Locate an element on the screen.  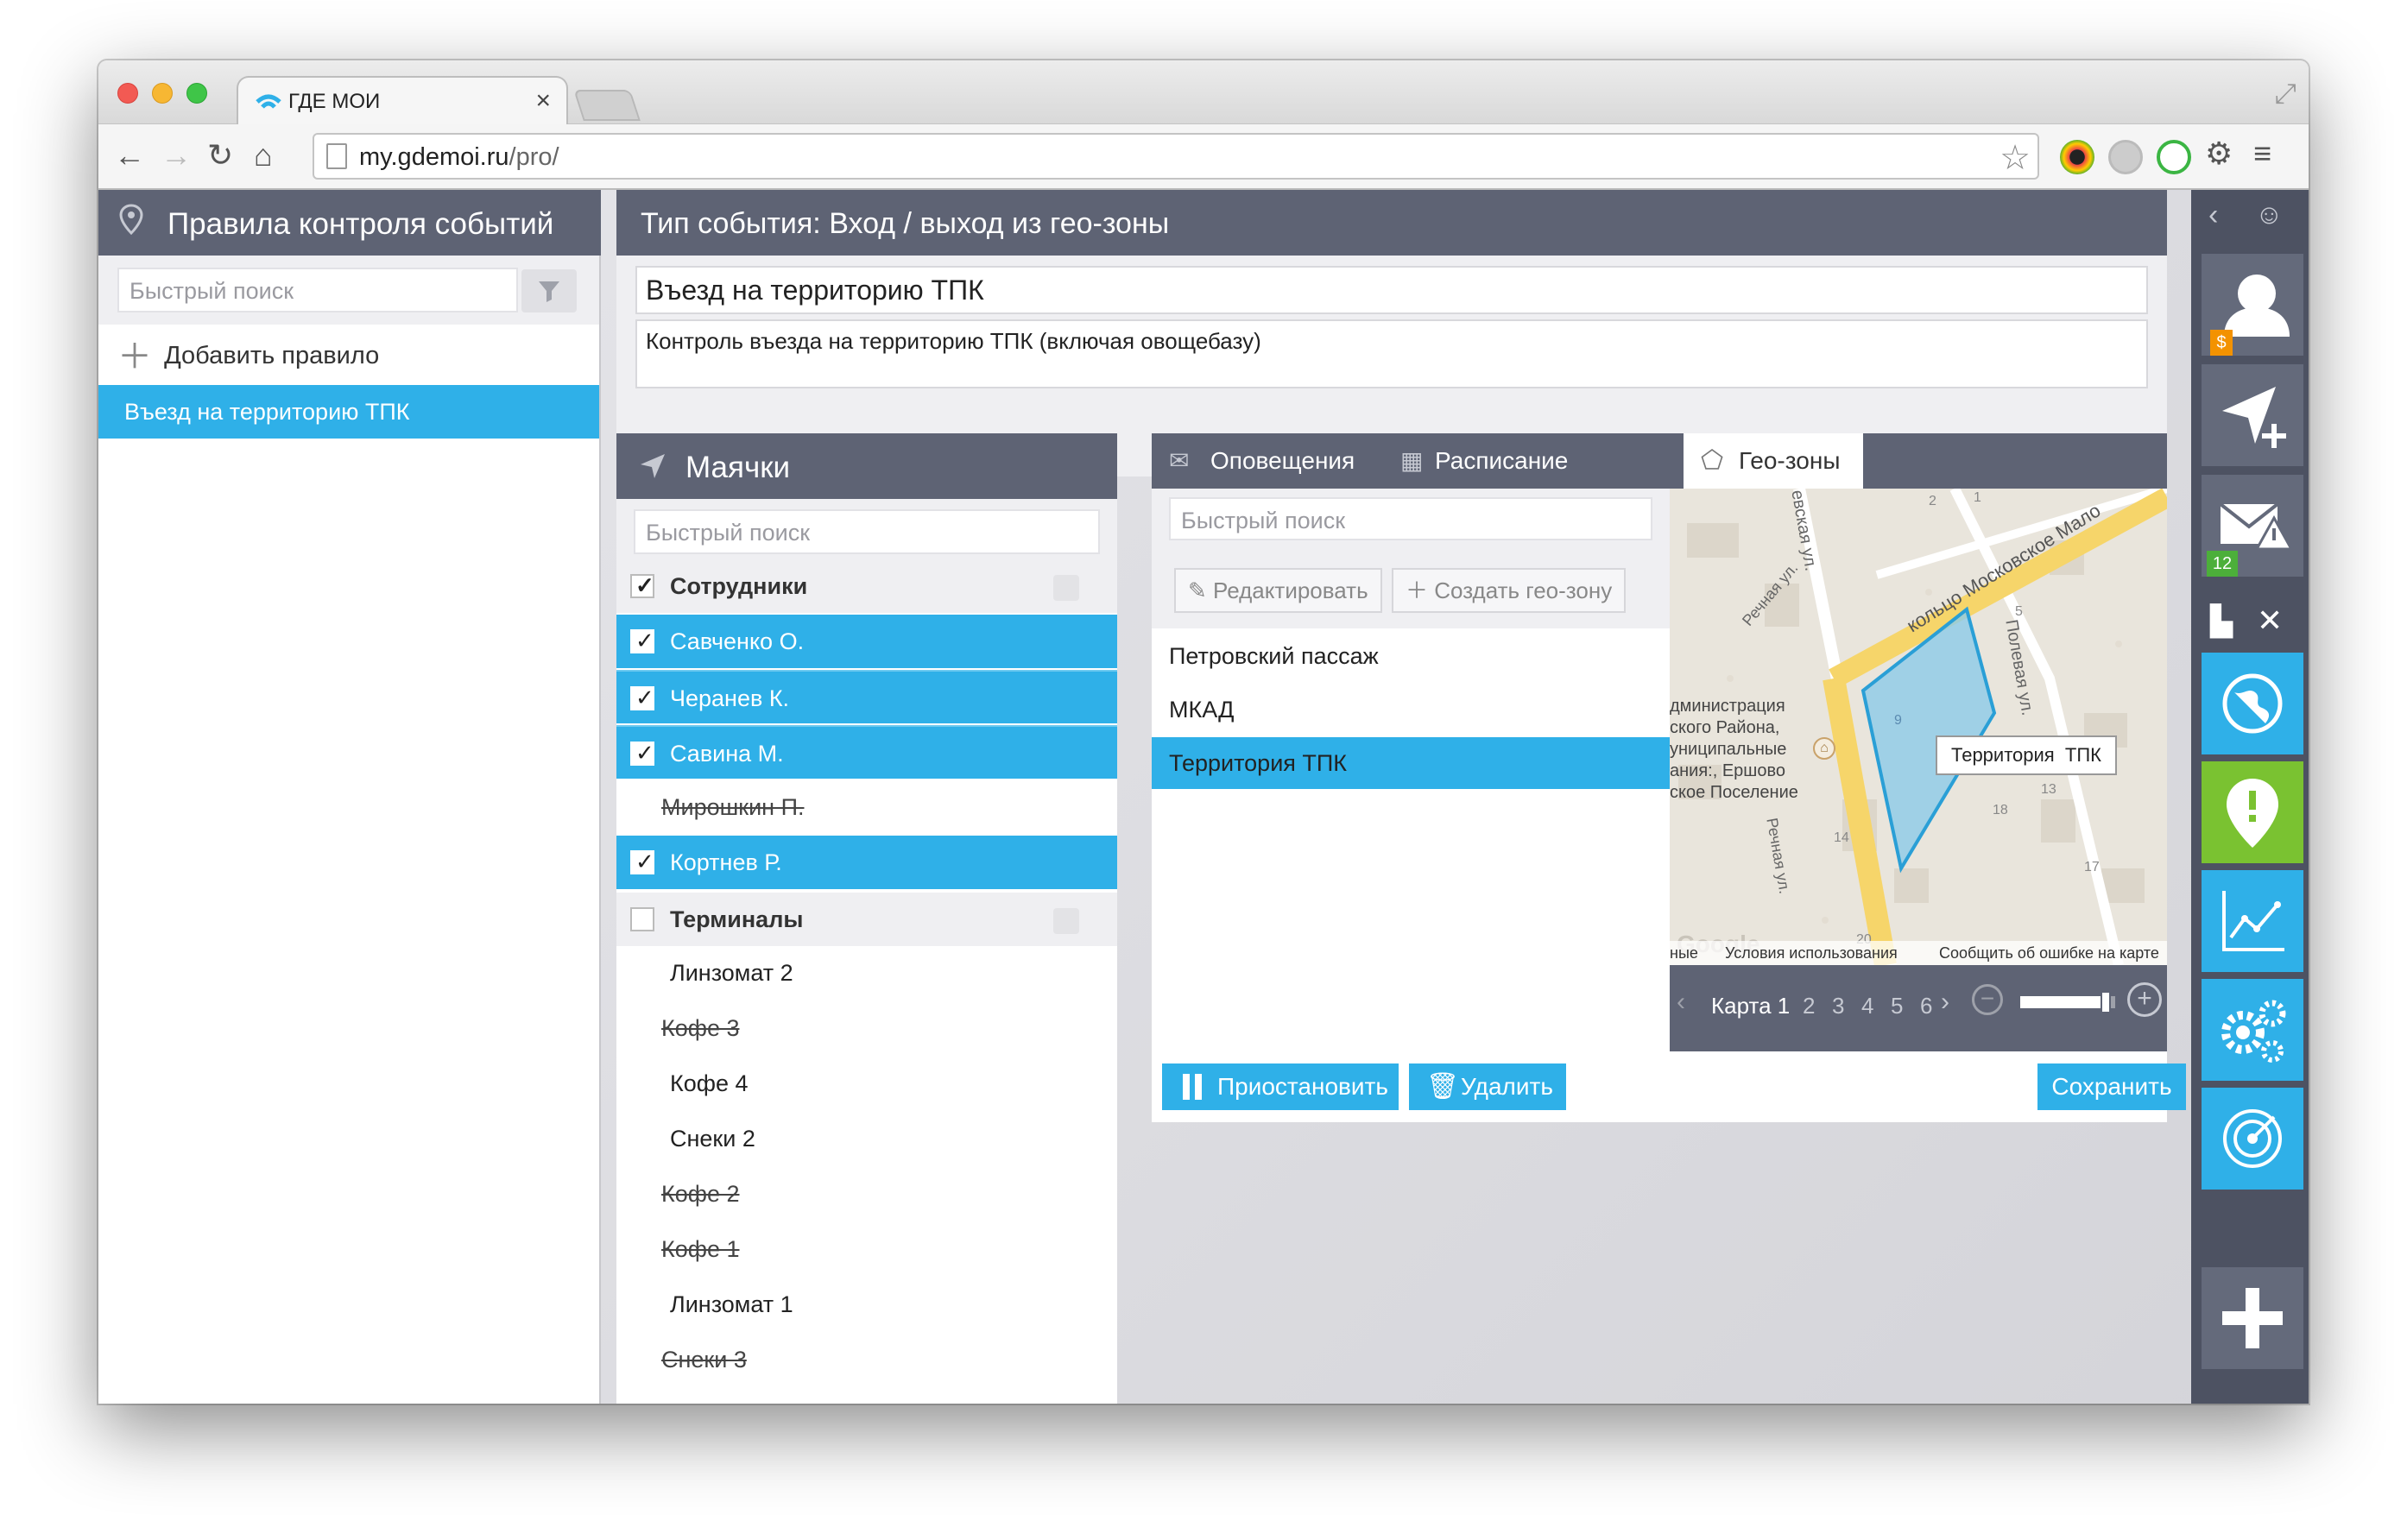
poi-line: ания:, Ершово is located at coordinates (1728, 770).